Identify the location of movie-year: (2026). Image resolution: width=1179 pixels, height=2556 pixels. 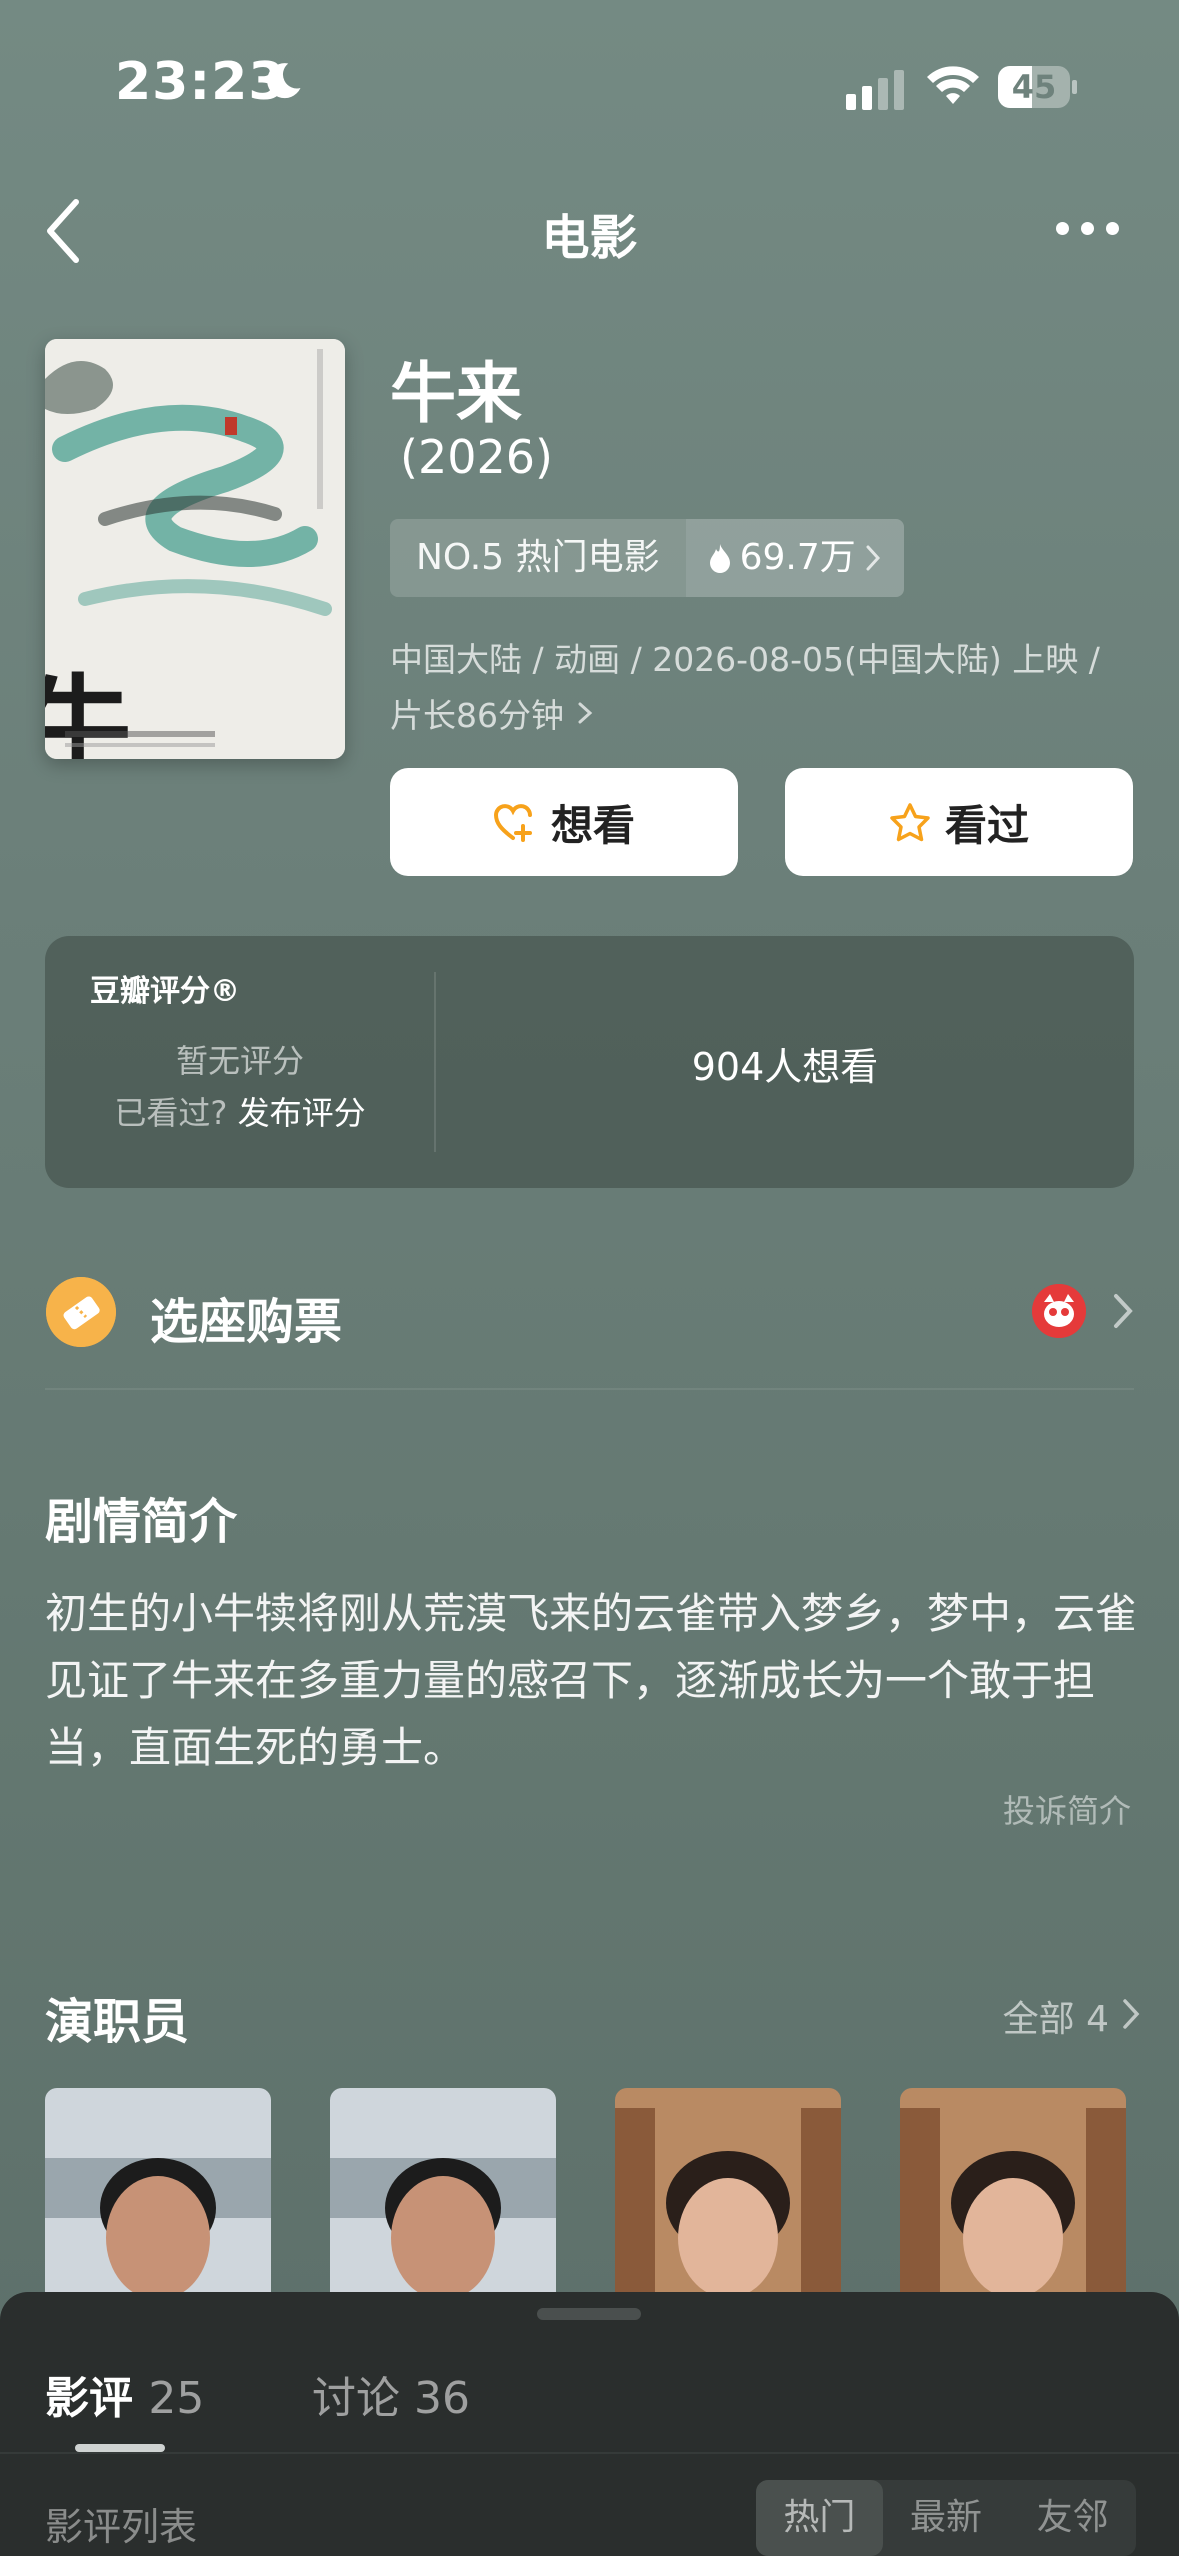
(476, 457).